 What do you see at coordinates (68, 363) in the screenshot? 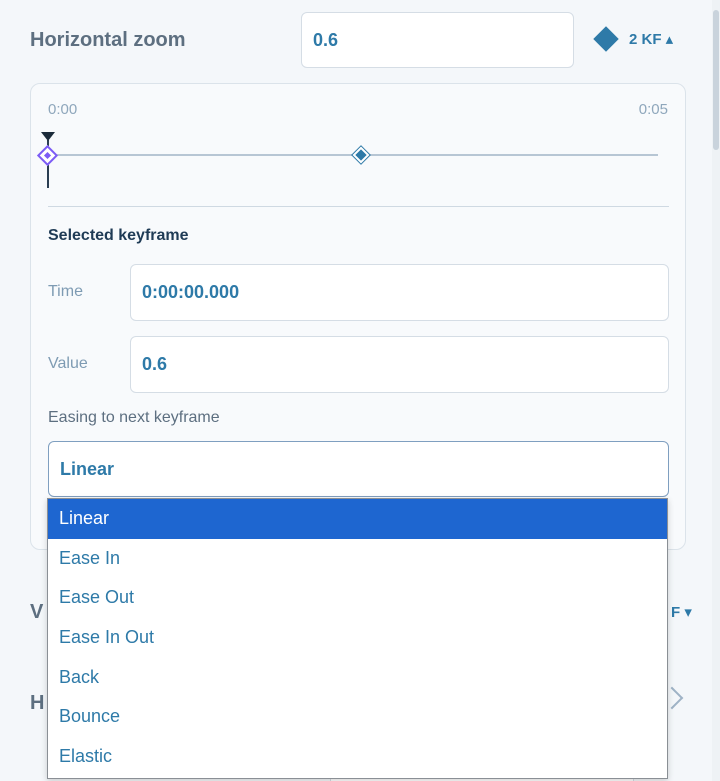
I see `value-label: Value` at bounding box center [68, 363].